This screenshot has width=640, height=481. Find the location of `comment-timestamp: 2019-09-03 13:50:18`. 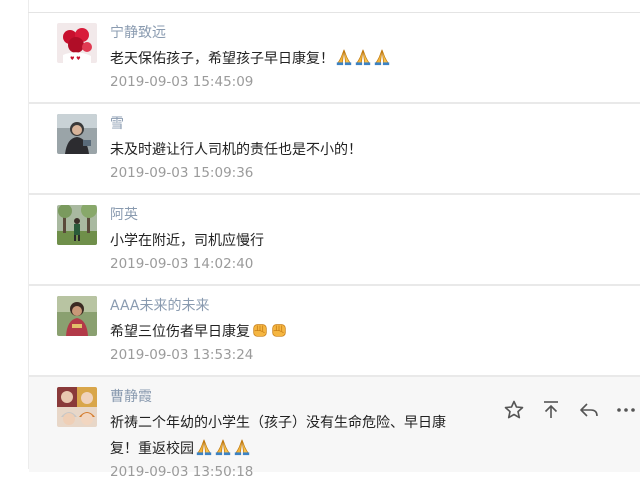

comment-timestamp: 2019-09-03 13:50:18 is located at coordinates (182, 472).